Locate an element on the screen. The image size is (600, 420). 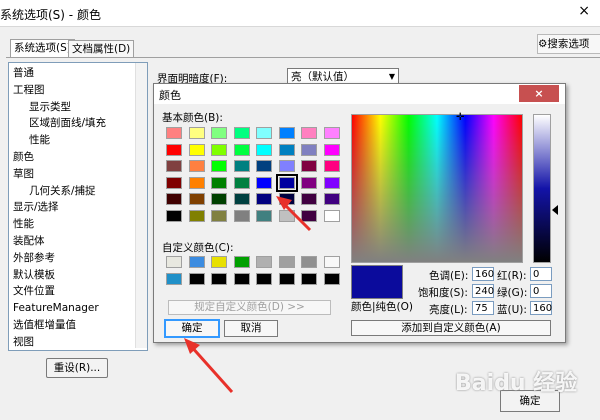
red-input: 0 is located at coordinates (541, 274).